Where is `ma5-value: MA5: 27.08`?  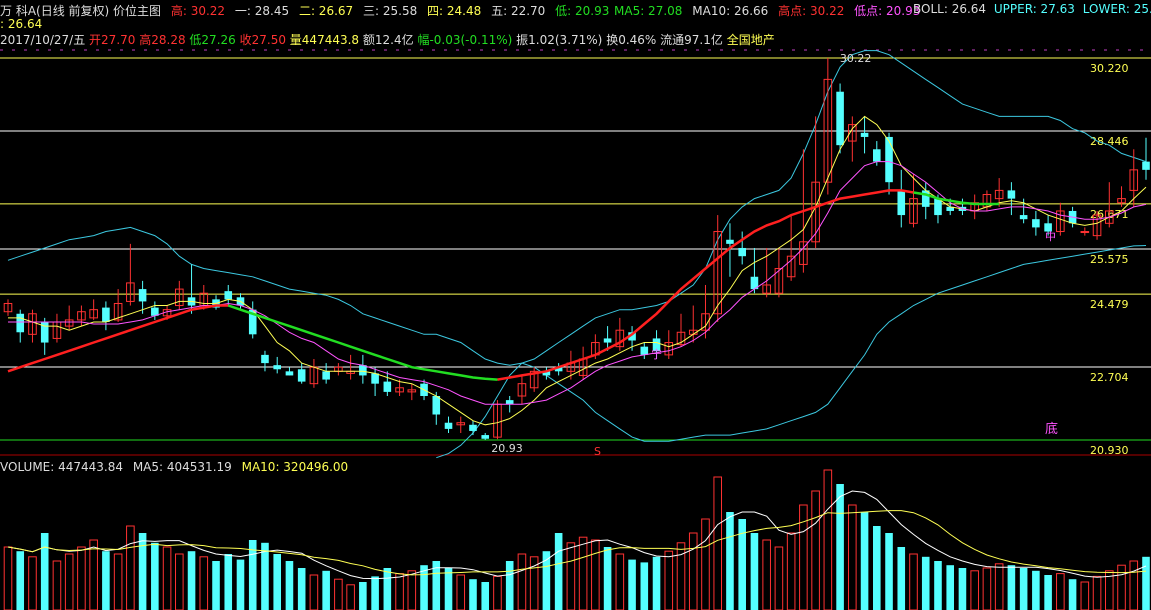 ma5-value: MA5: 27.08 is located at coordinates (648, 11).